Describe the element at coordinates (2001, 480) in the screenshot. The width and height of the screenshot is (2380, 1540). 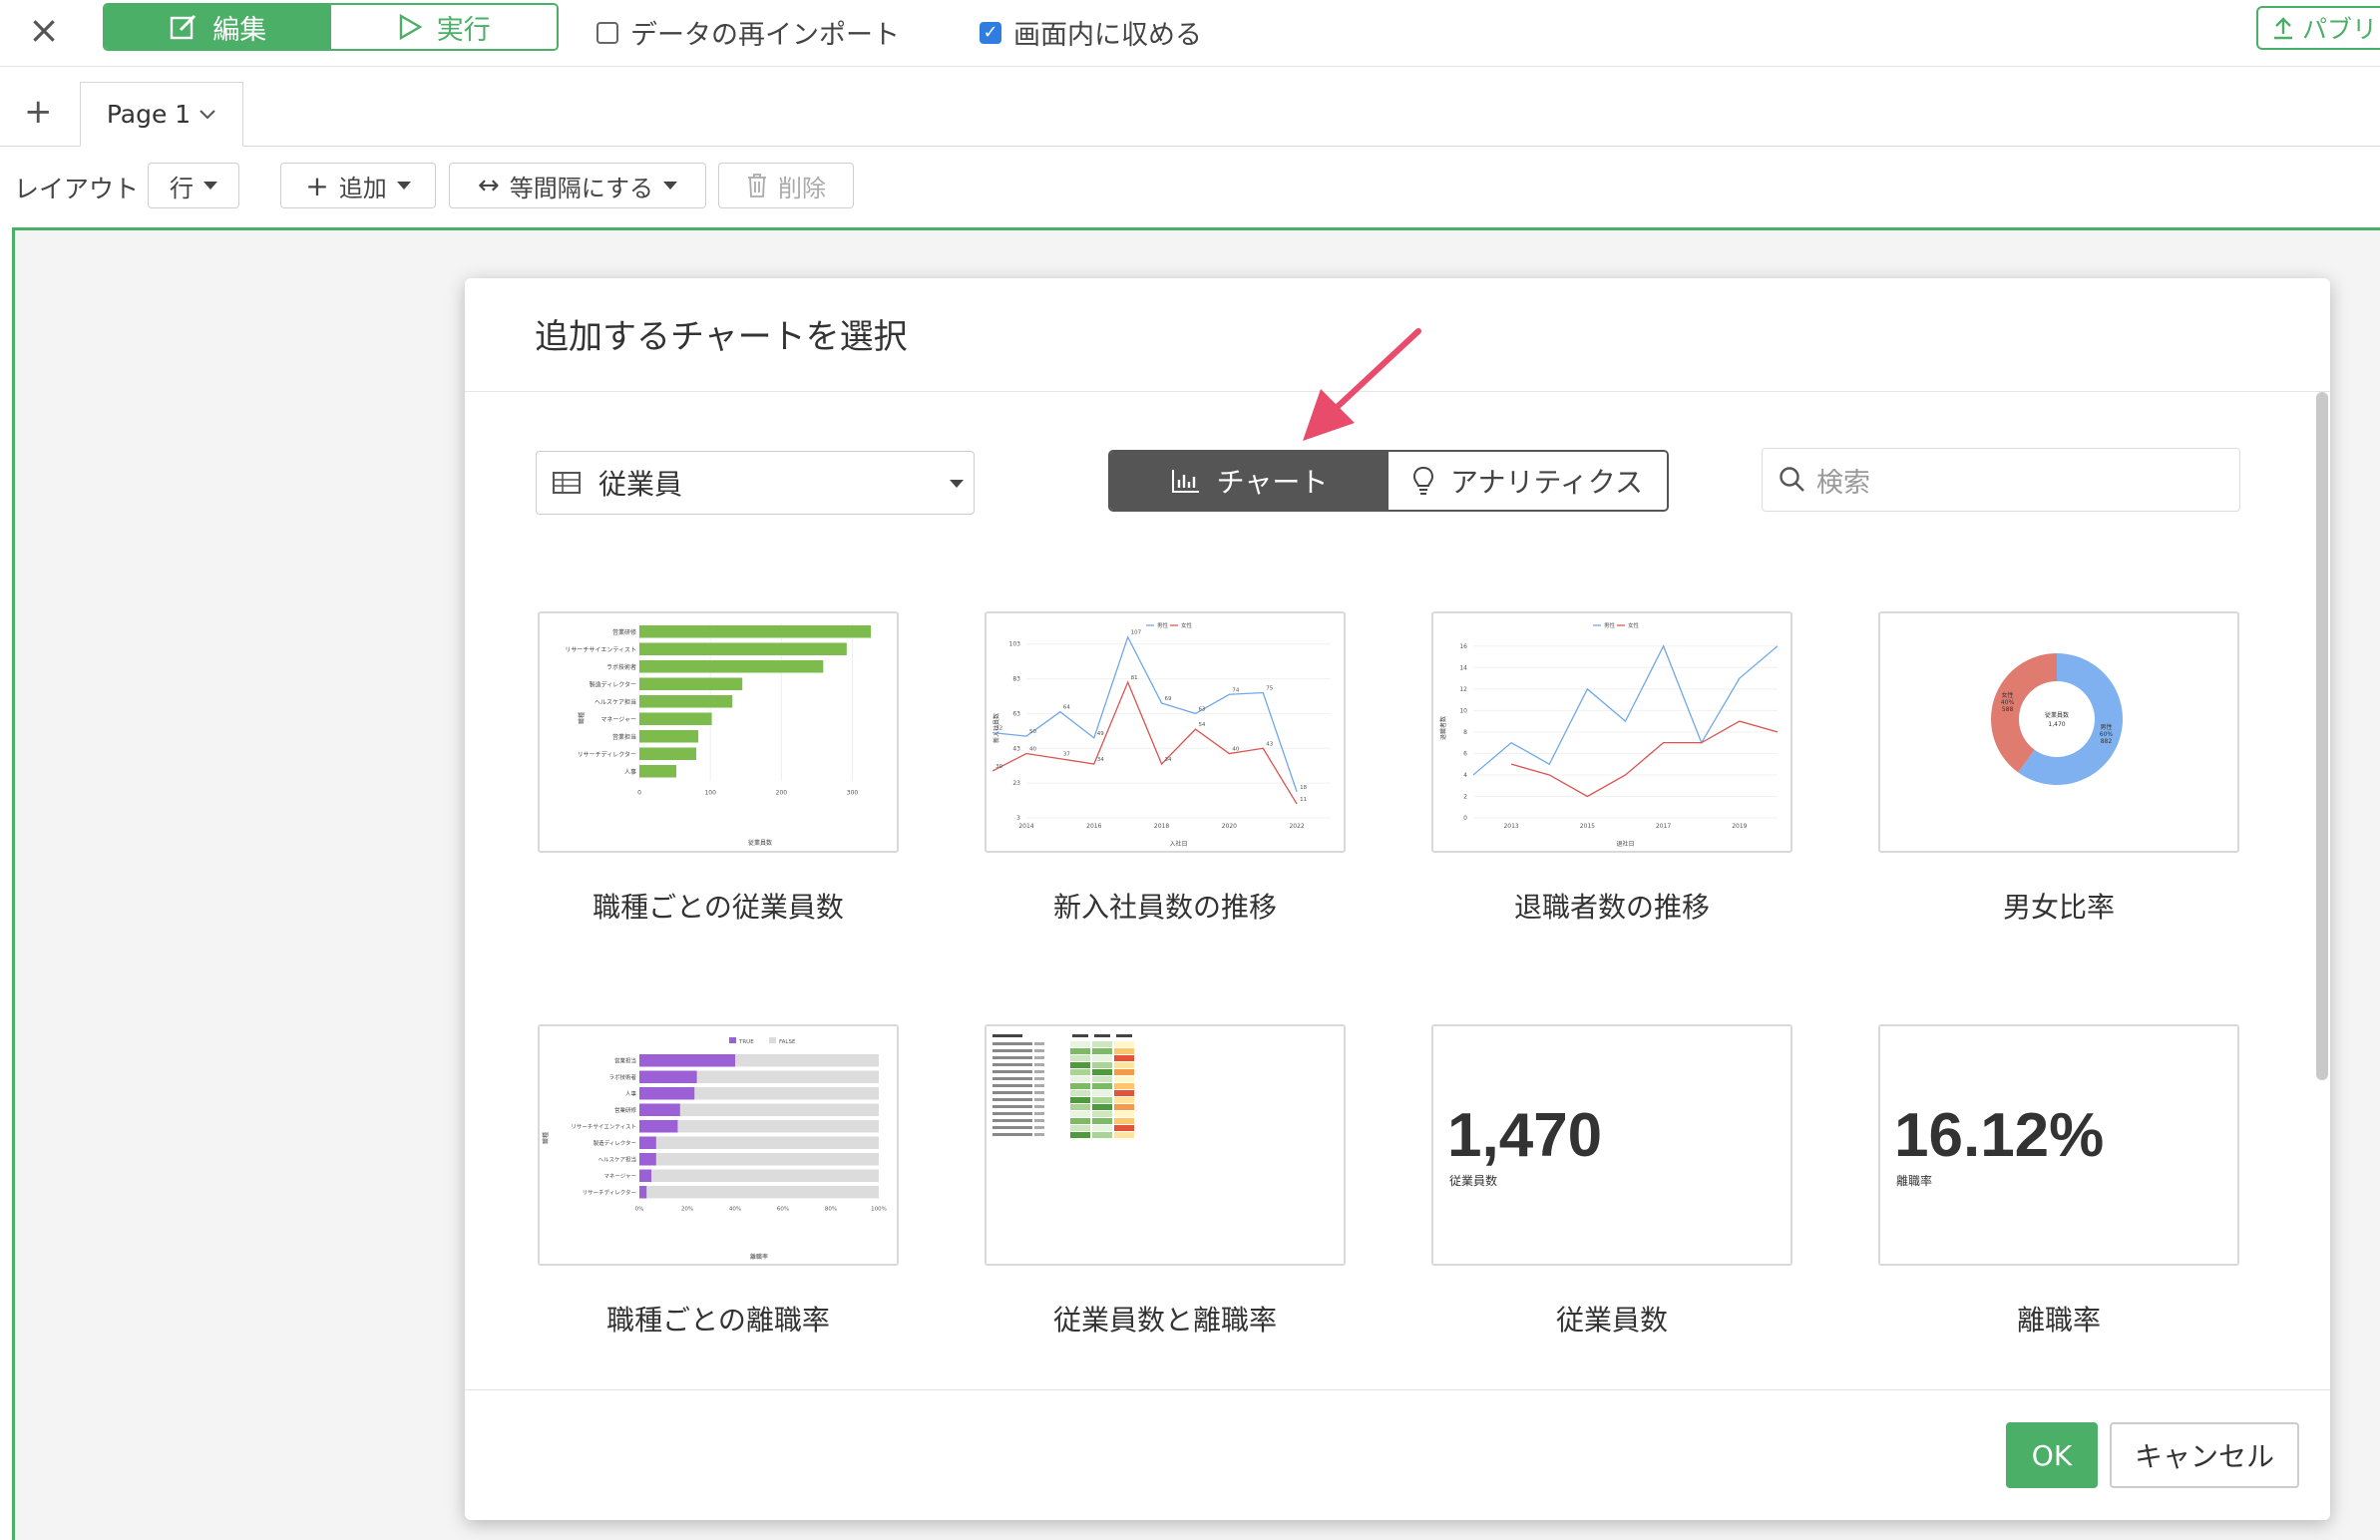
I see `search-input: 検索` at that location.